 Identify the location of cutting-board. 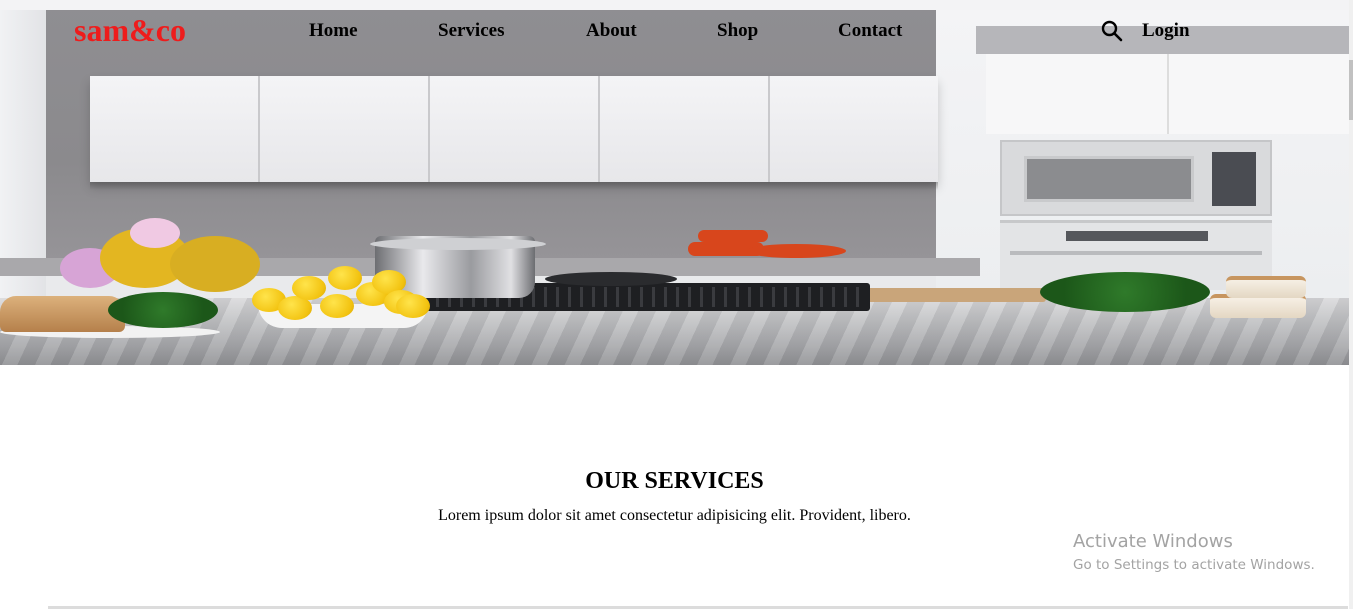
(956, 295).